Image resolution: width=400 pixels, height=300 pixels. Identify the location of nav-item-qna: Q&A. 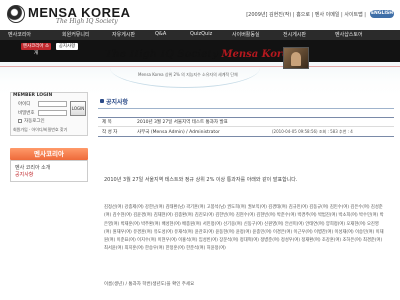
(160, 34).